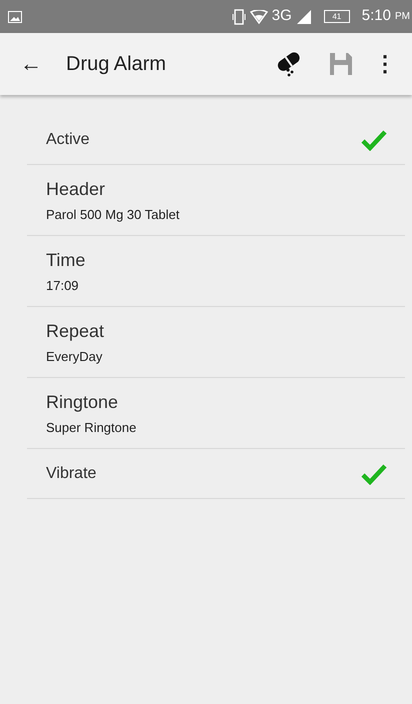  Describe the element at coordinates (66, 260) in the screenshot. I see `setting-title: Time` at that location.